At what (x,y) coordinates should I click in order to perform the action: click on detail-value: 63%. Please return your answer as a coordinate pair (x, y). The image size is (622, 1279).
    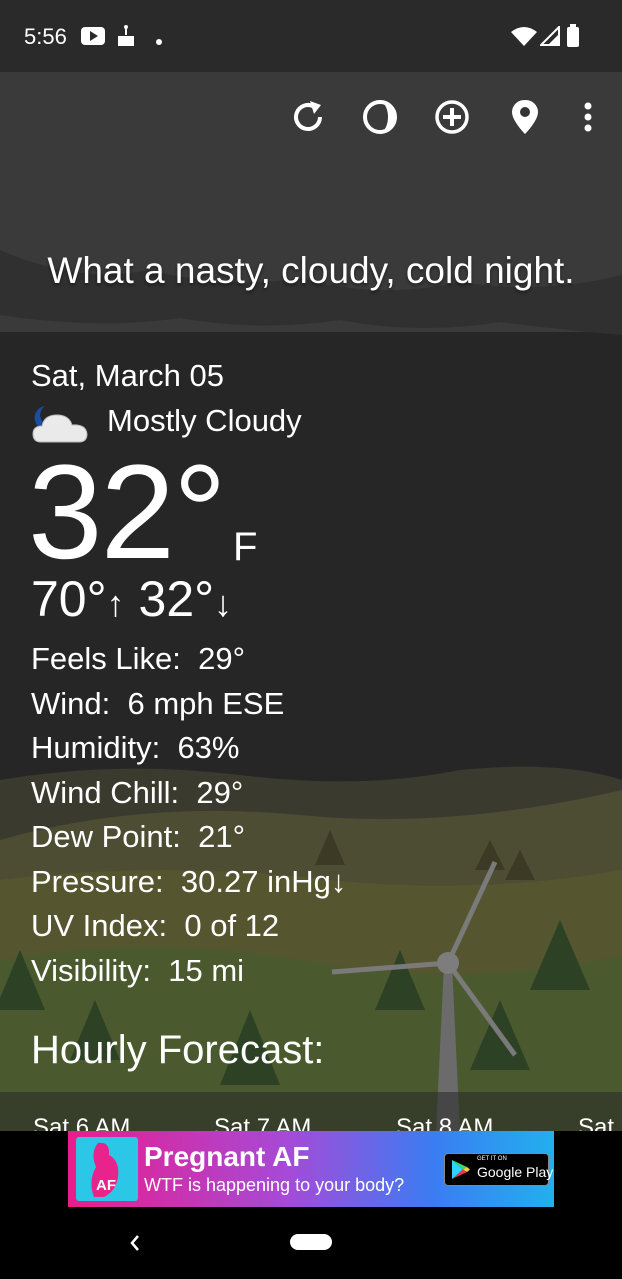
    Looking at the image, I should click on (208, 747).